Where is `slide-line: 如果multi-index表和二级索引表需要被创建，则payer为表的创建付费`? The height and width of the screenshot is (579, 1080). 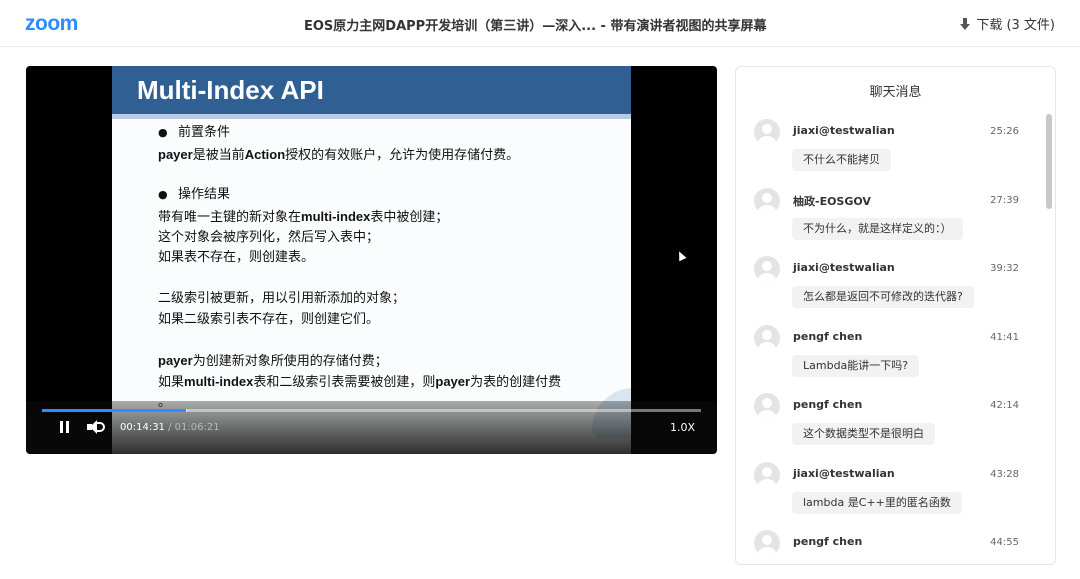 slide-line: 如果multi-index表和二级索引表需要被创建，则payer为表的创建付费 is located at coordinates (359, 382).